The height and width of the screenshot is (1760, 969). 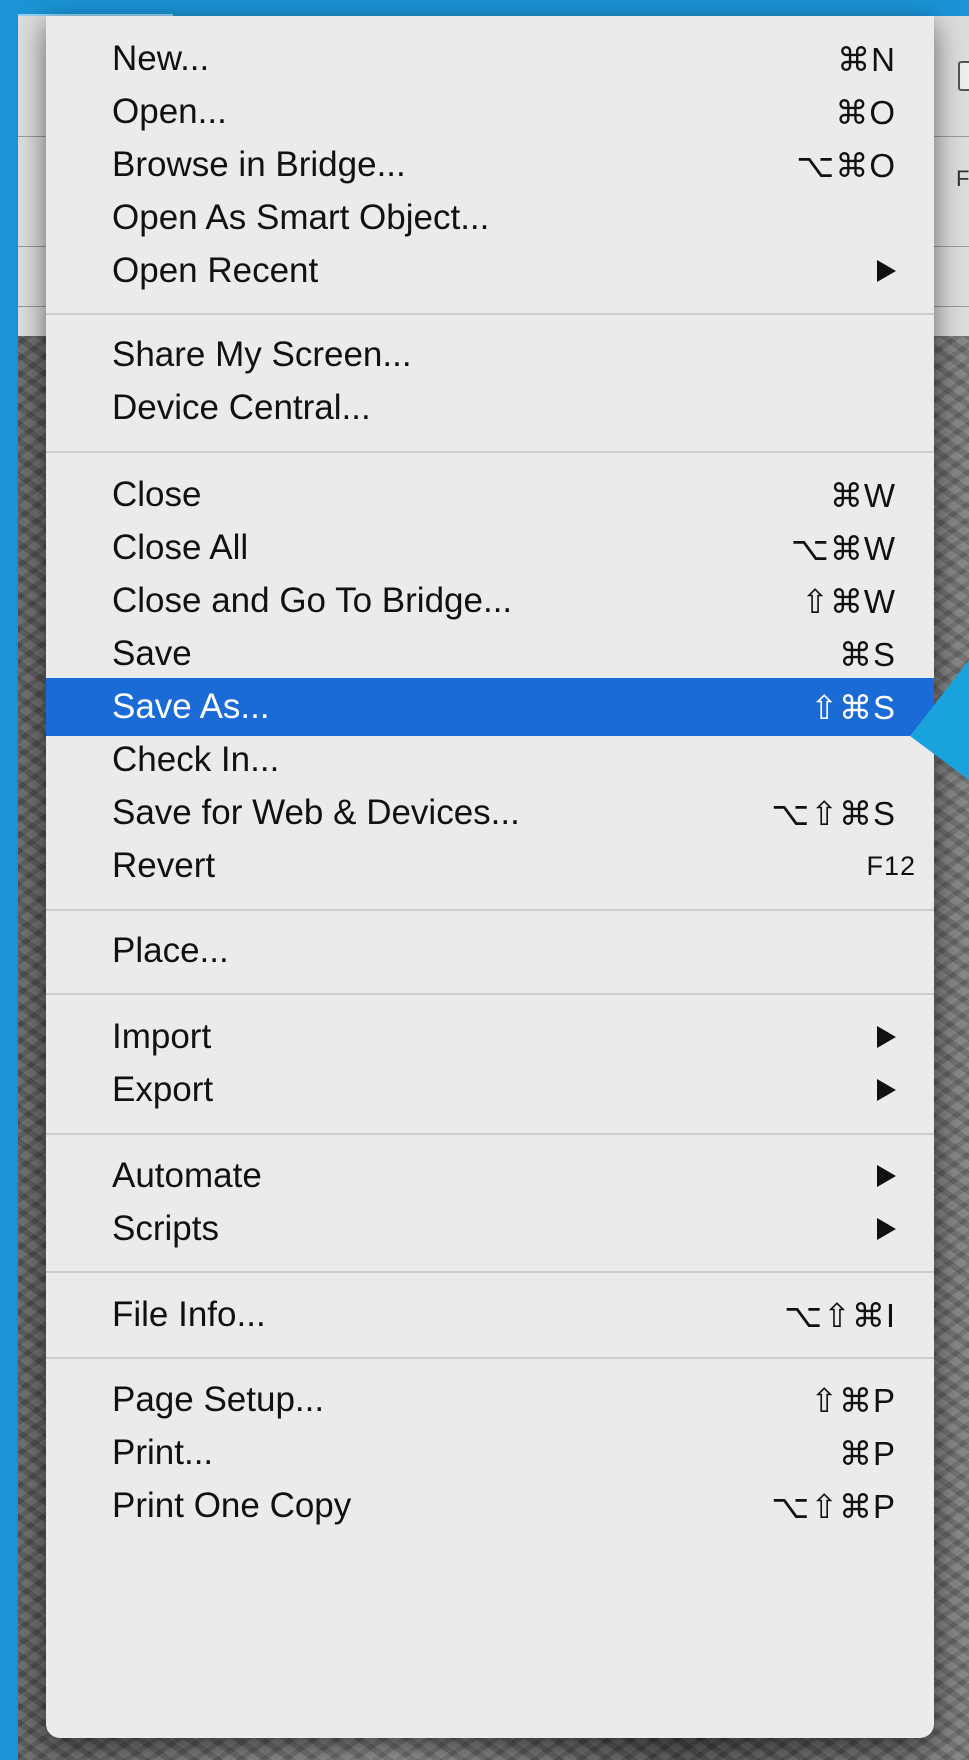 What do you see at coordinates (853, 707) in the screenshot?
I see `menu-item-shortcut: ⇧⌘S` at bounding box center [853, 707].